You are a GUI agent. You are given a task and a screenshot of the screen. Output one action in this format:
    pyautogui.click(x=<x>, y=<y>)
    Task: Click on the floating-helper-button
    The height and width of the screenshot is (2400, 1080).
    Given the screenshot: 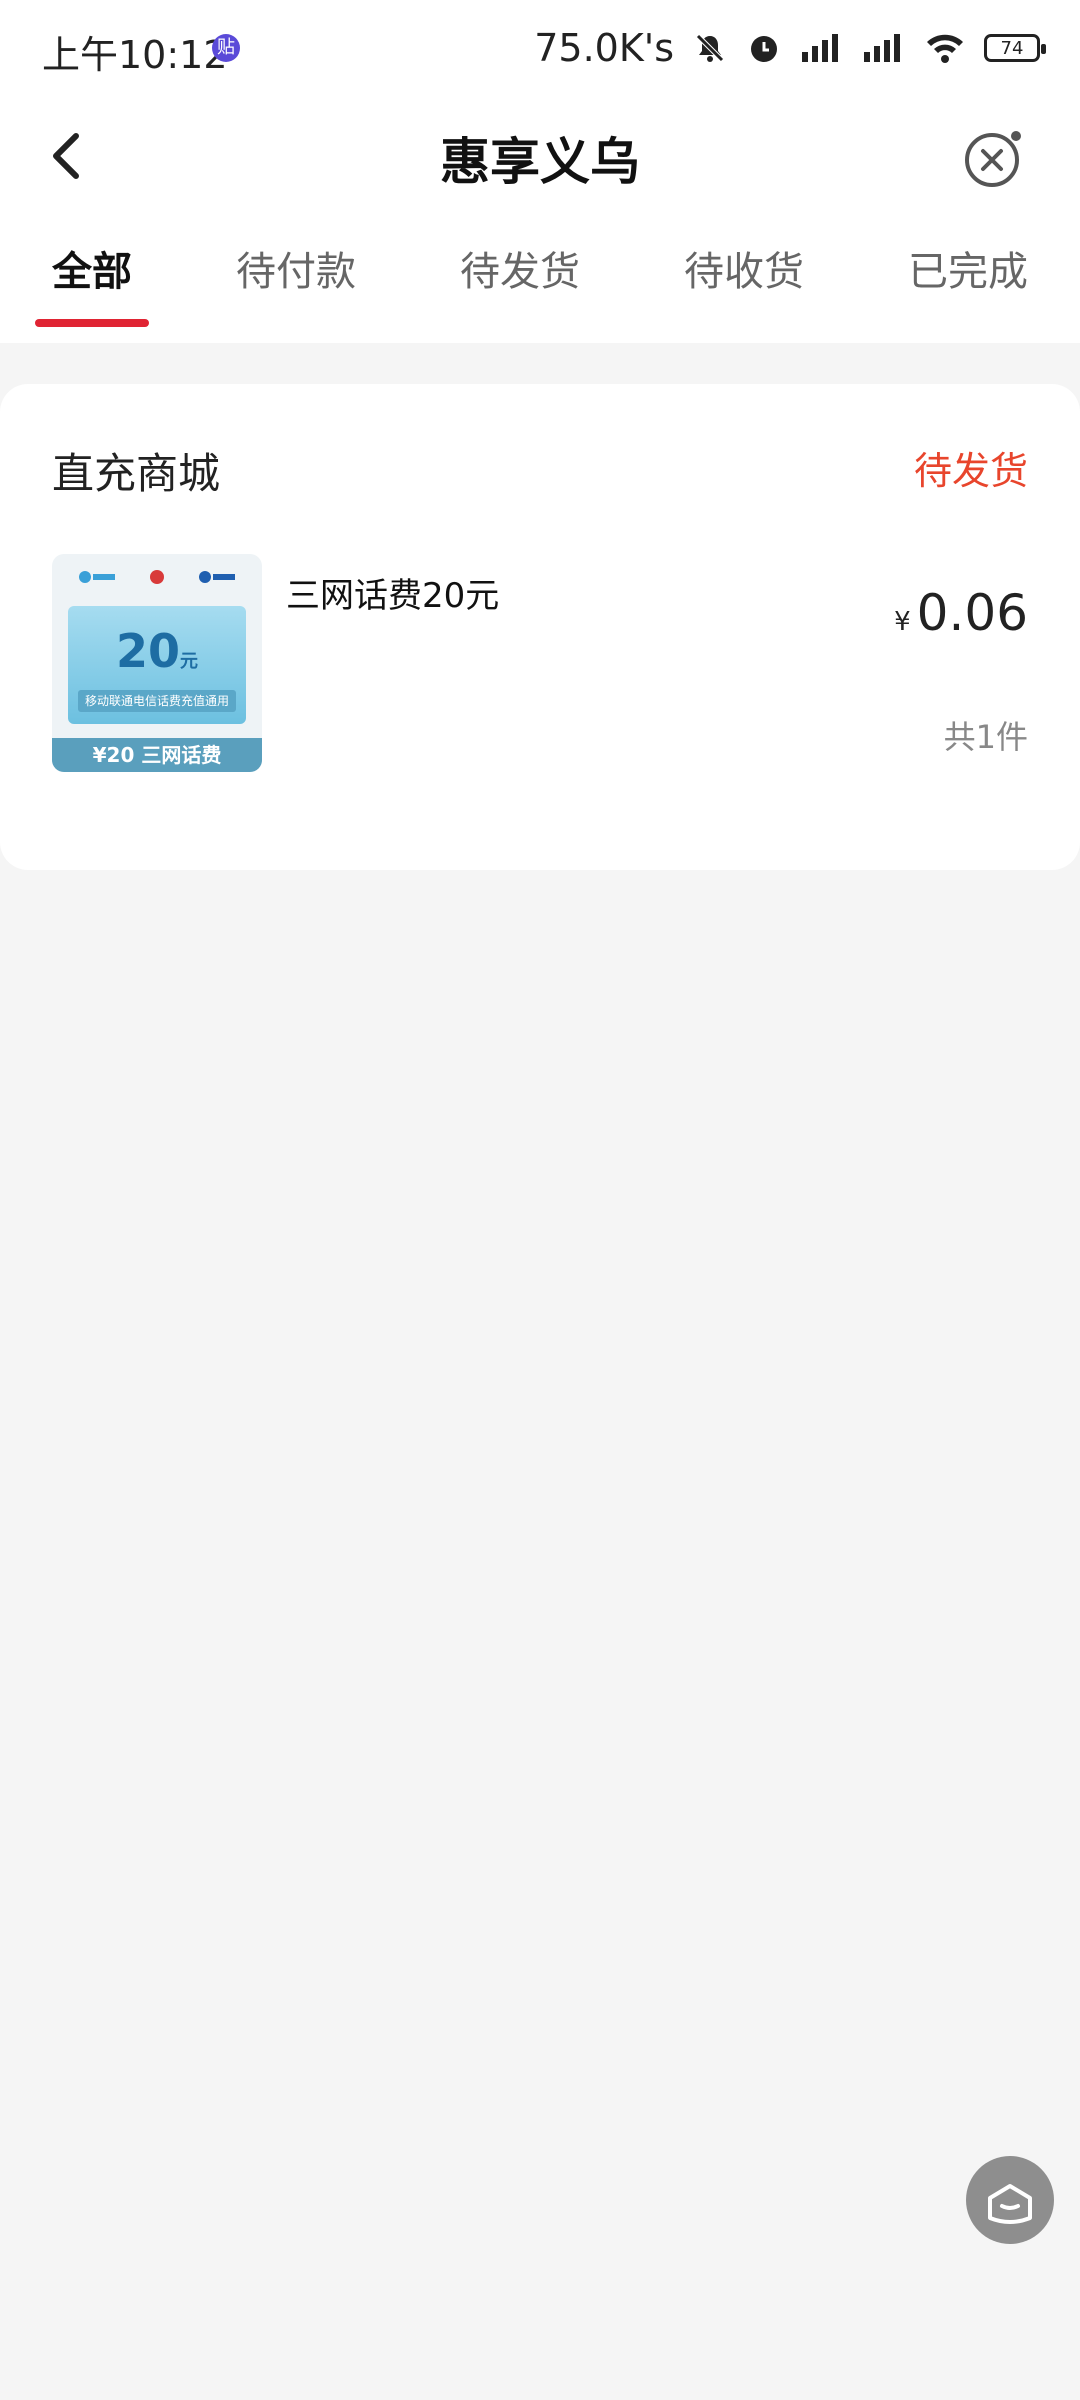 What is the action you would take?
    pyautogui.click(x=1010, y=2200)
    